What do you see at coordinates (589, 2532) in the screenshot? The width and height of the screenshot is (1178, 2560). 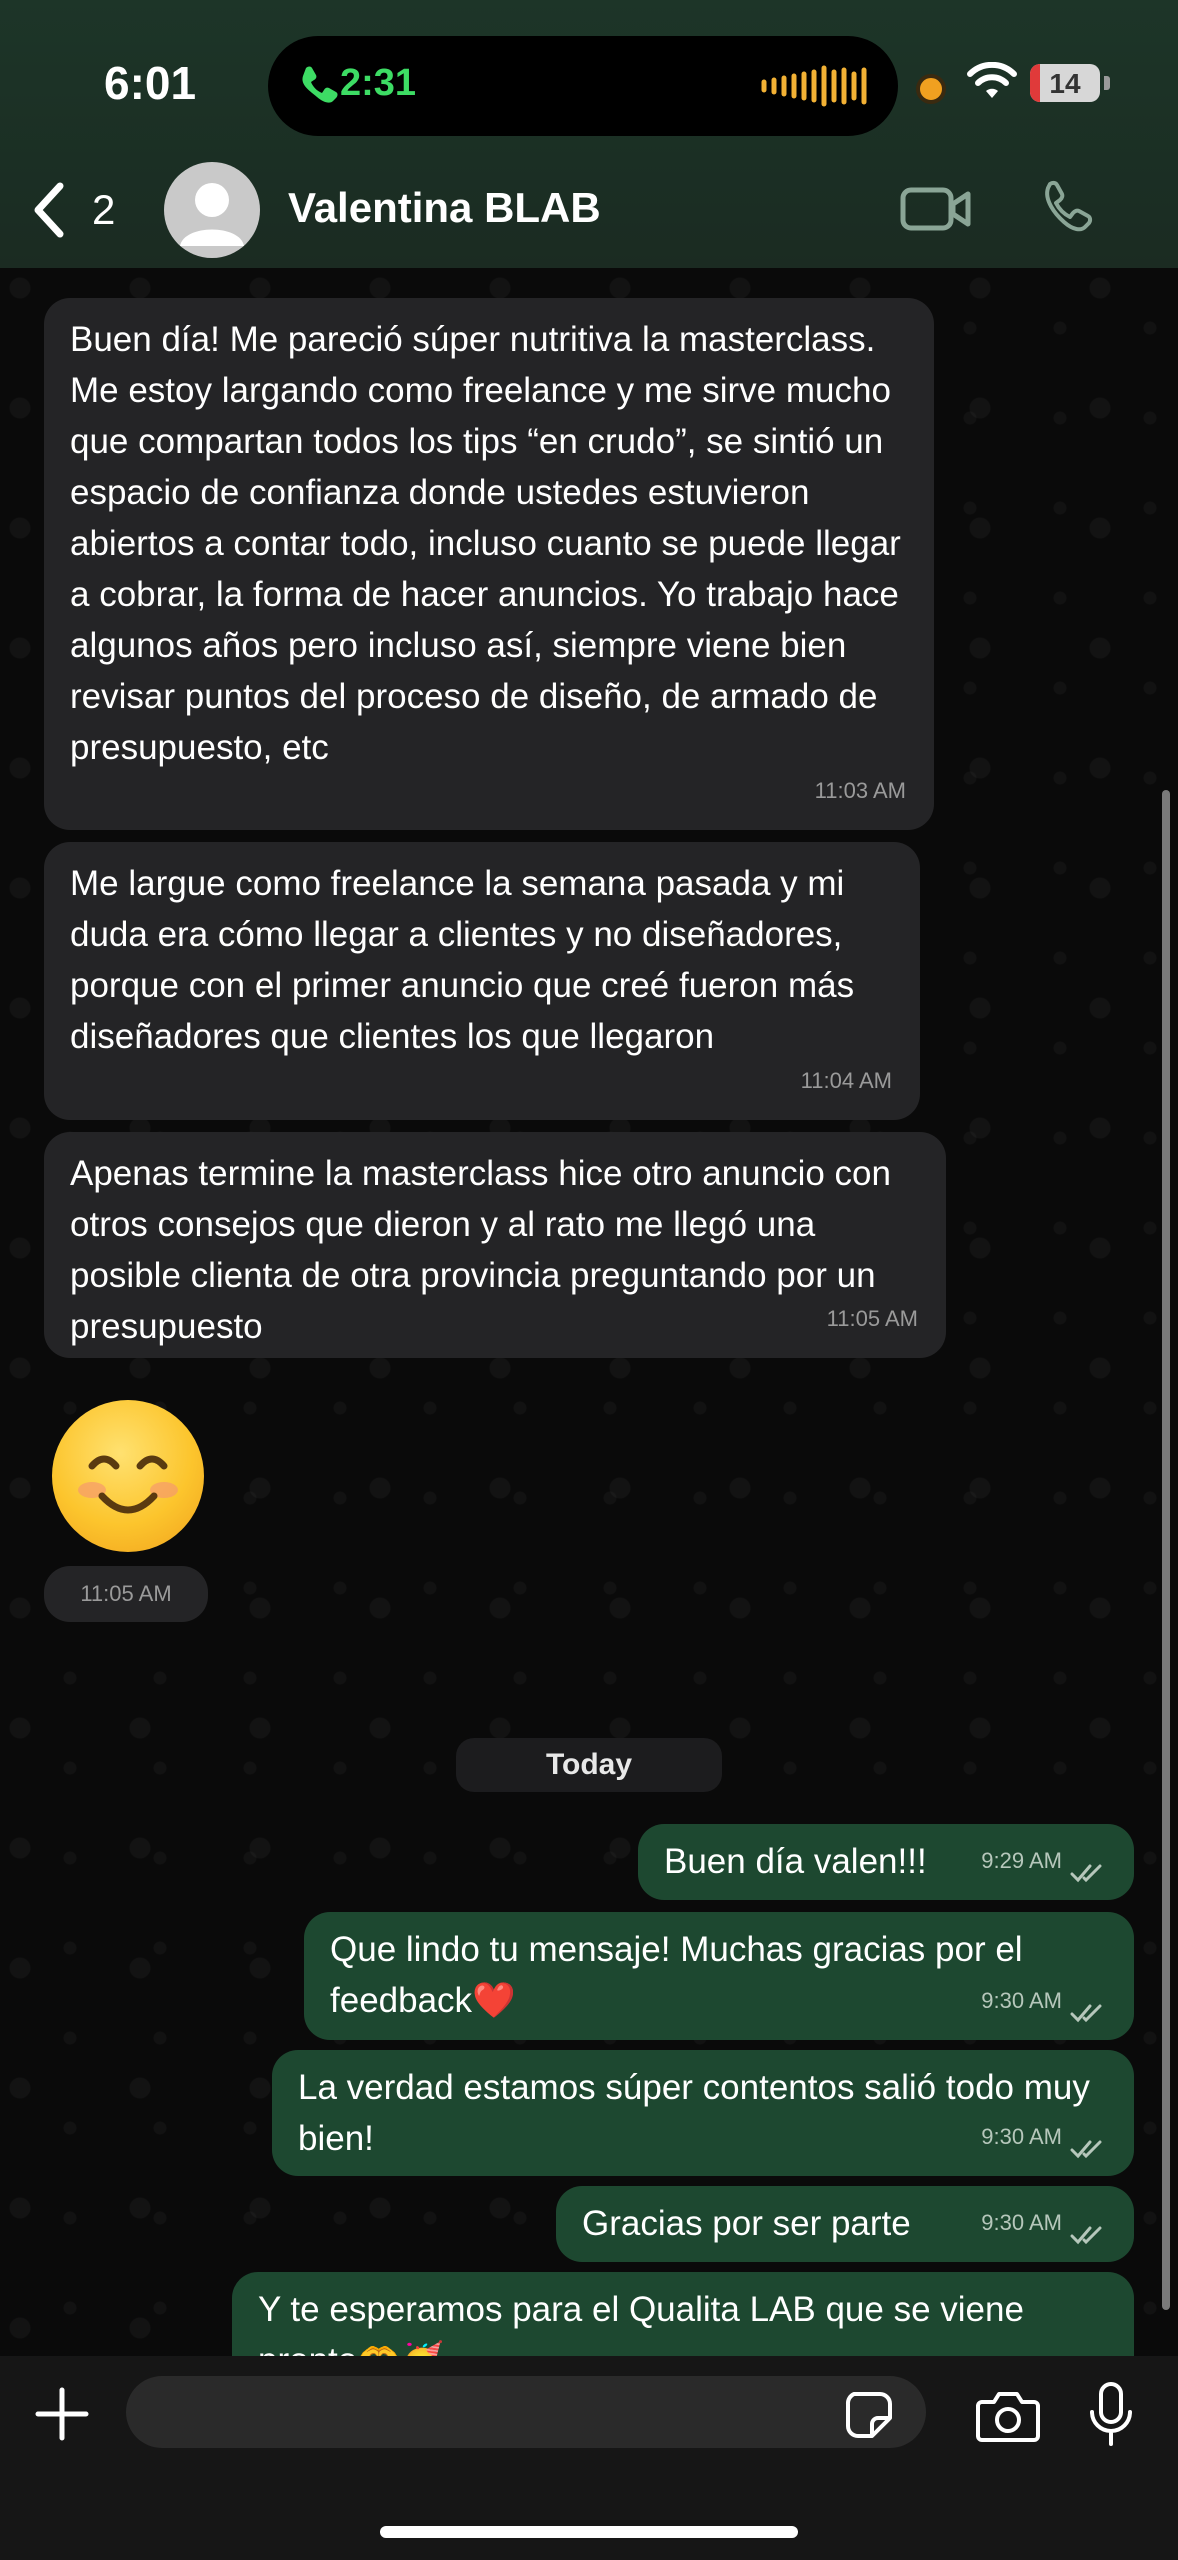 I see `home-indicator` at bounding box center [589, 2532].